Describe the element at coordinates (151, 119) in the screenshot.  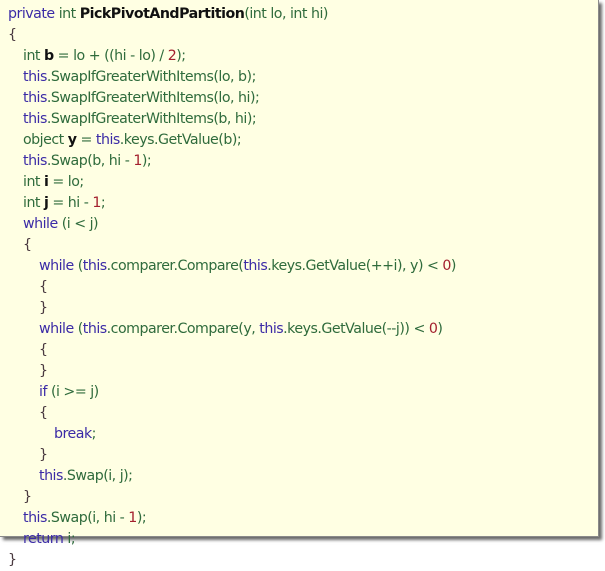
I see `code-token: .SwapIfGreaterWithItems(b, hi);` at that location.